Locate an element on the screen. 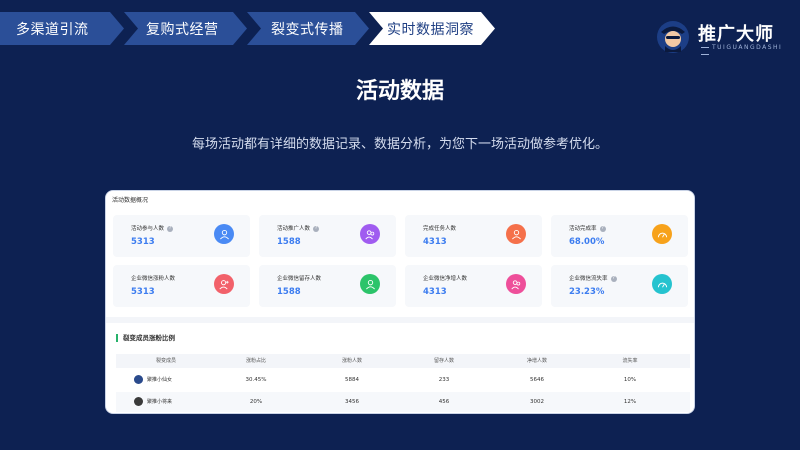  metric-label: 完成任务人数 is located at coordinates (439, 228).